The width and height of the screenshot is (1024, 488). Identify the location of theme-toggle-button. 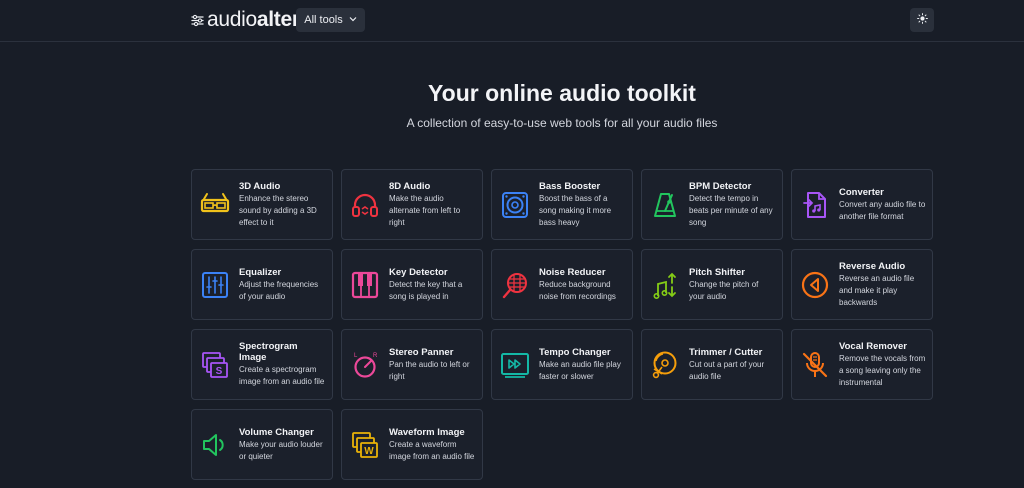
(922, 20).